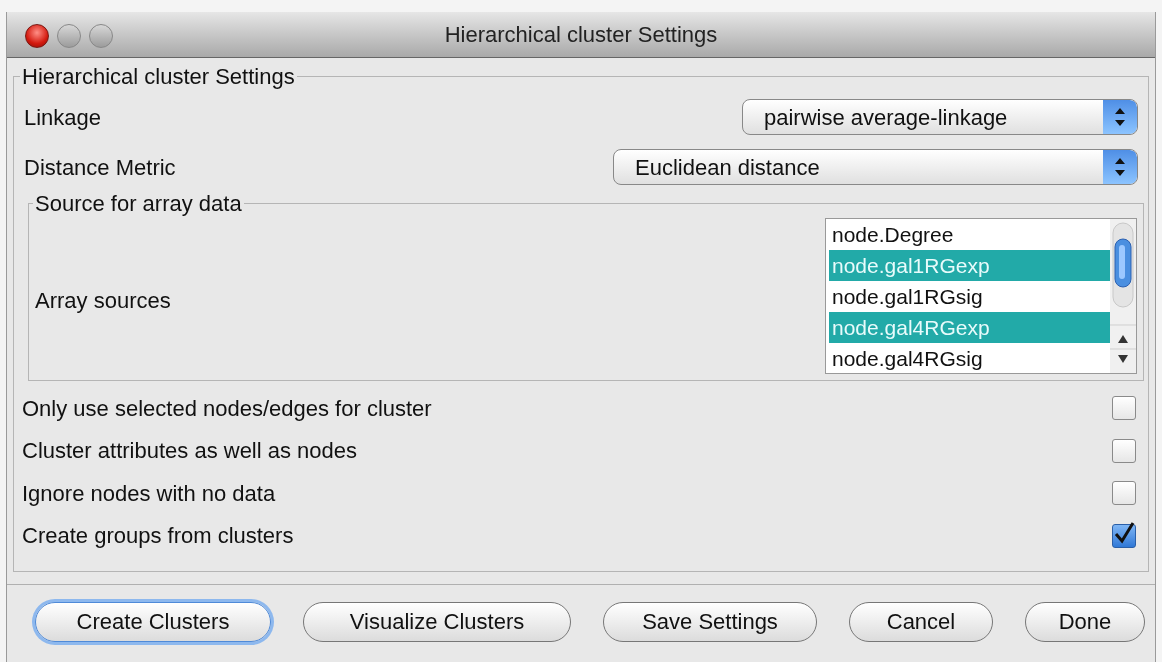 The image size is (1162, 662). Describe the element at coordinates (1085, 621) in the screenshot. I see `dialog-button: Done` at that location.